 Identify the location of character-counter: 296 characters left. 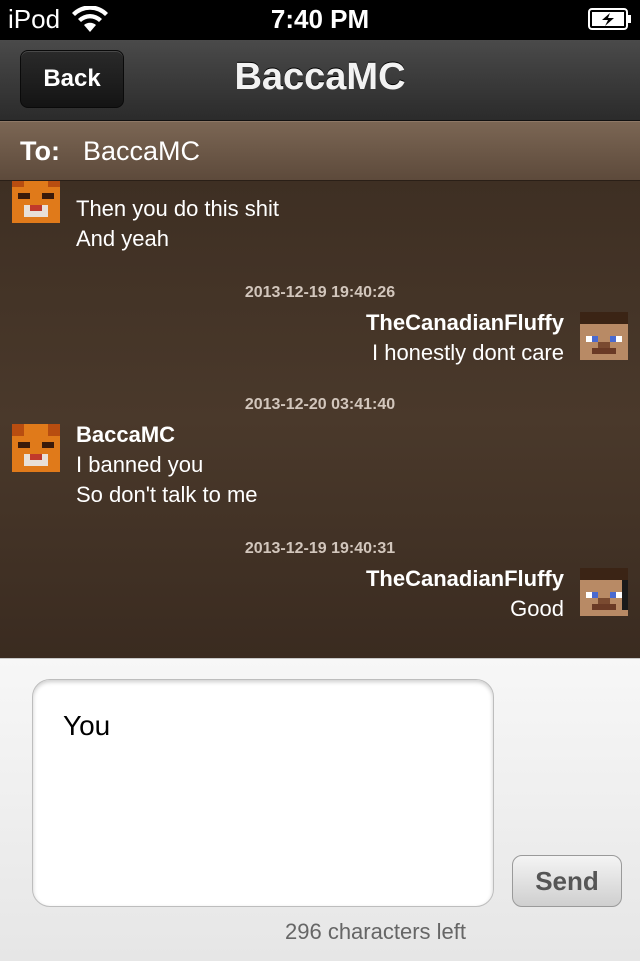
(375, 931).